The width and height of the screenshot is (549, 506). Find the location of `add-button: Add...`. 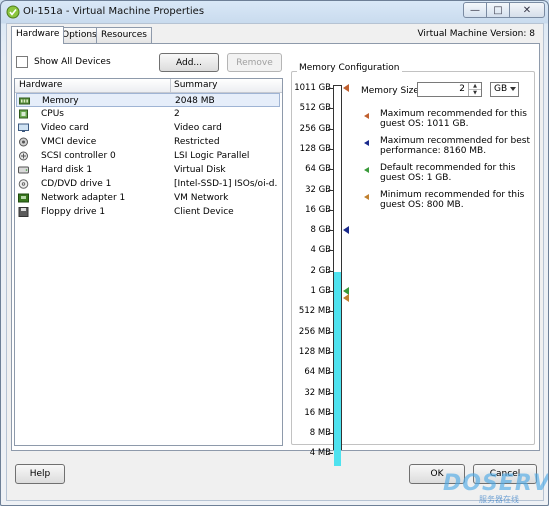

add-button: Add... is located at coordinates (189, 62).